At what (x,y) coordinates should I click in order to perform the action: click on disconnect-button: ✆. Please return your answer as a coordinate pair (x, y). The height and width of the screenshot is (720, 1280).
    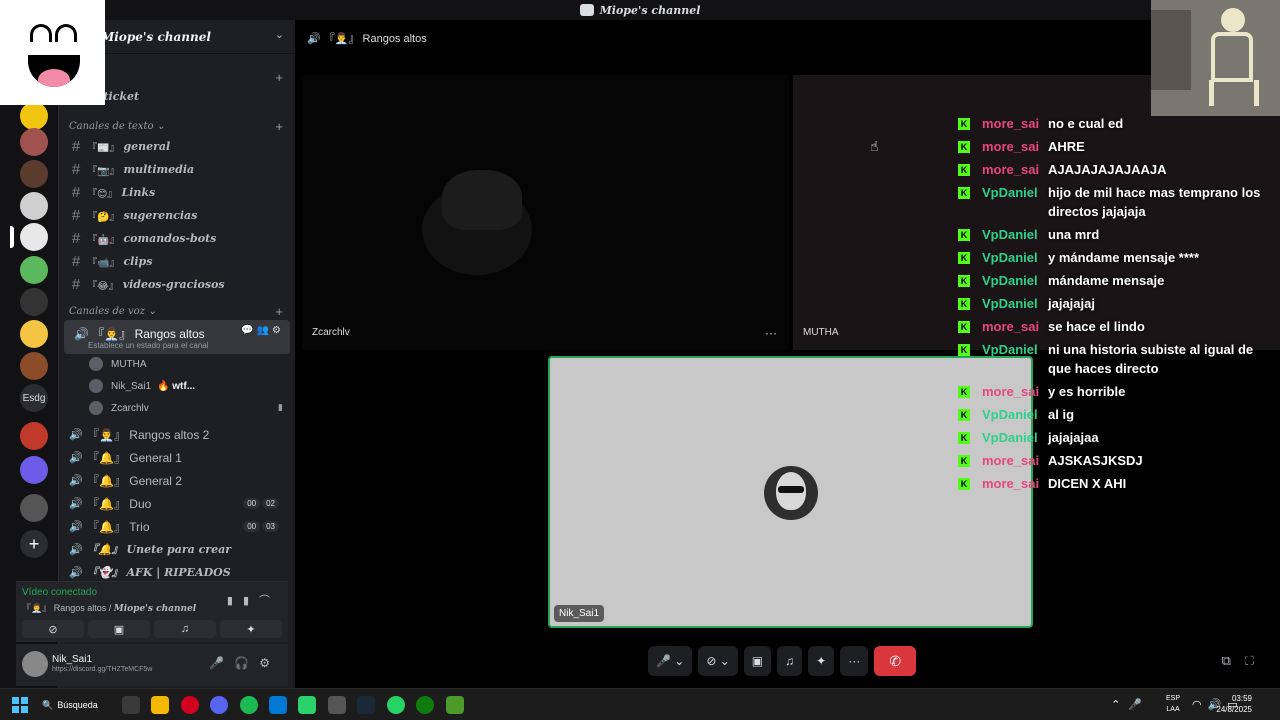
    Looking at the image, I should click on (895, 661).